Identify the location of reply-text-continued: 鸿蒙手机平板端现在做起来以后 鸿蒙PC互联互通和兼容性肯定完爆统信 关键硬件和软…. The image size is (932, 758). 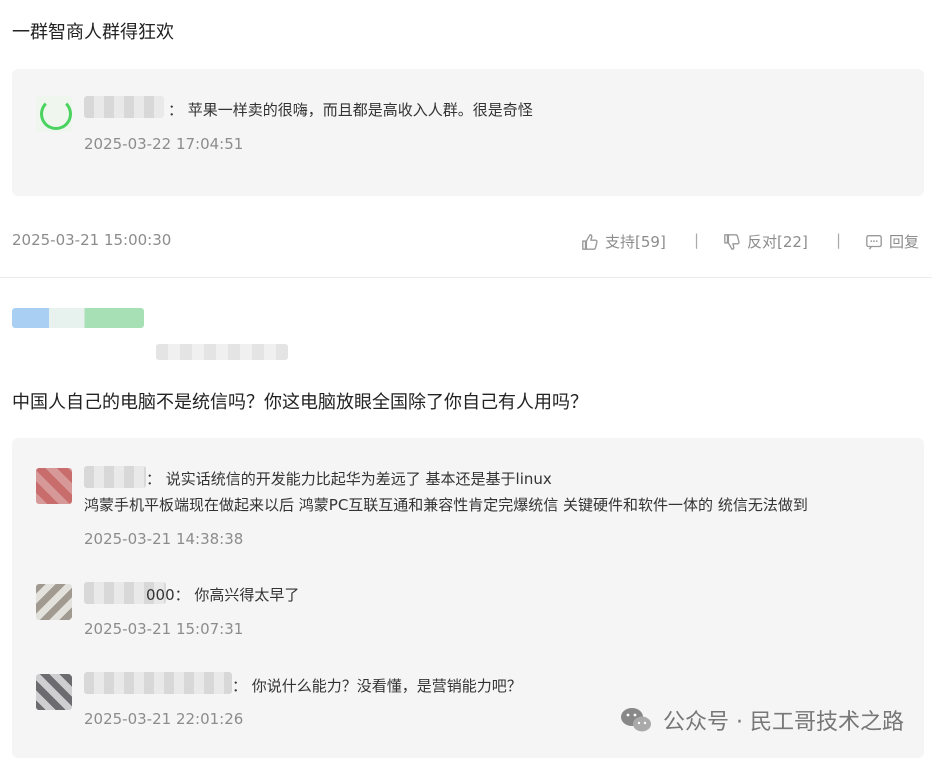
(446, 505).